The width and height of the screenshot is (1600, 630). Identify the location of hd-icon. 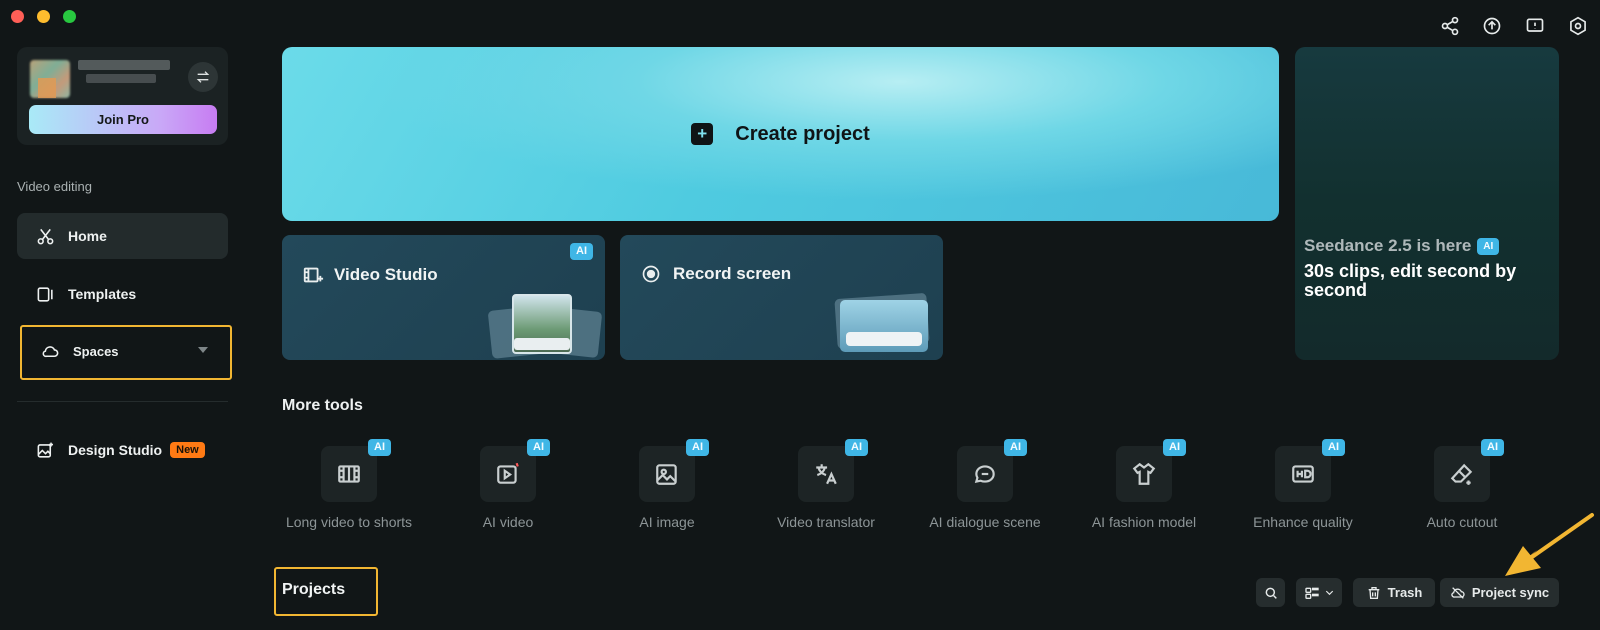
(1303, 474).